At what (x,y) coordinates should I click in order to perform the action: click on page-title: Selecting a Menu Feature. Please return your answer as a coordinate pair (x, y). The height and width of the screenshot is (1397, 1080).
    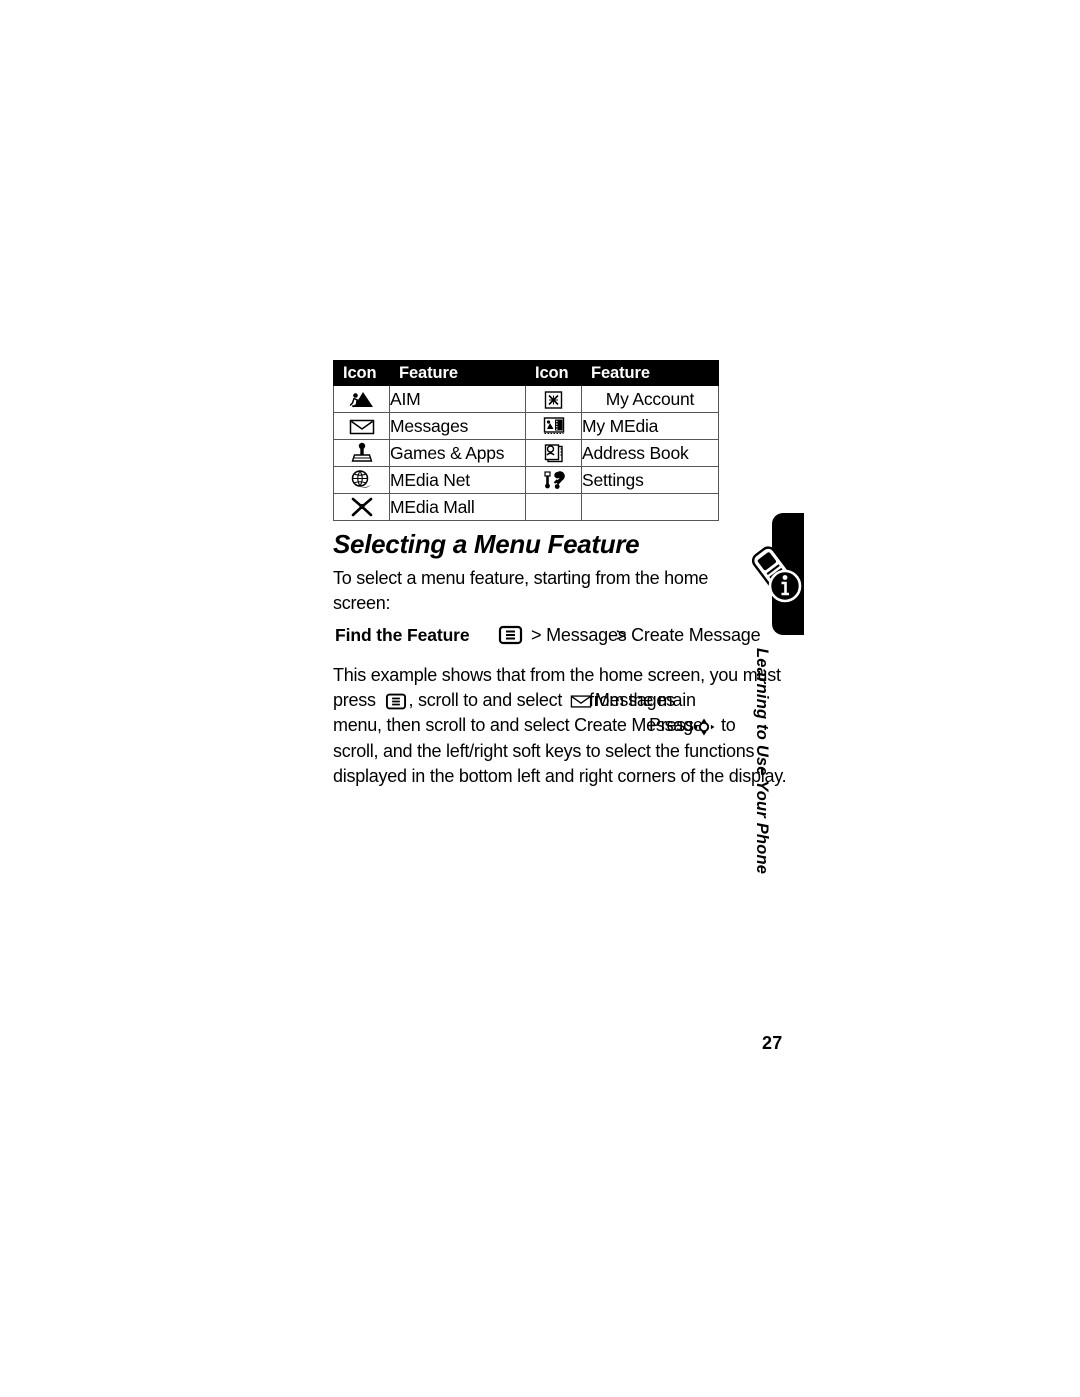
    Looking at the image, I should click on (486, 544).